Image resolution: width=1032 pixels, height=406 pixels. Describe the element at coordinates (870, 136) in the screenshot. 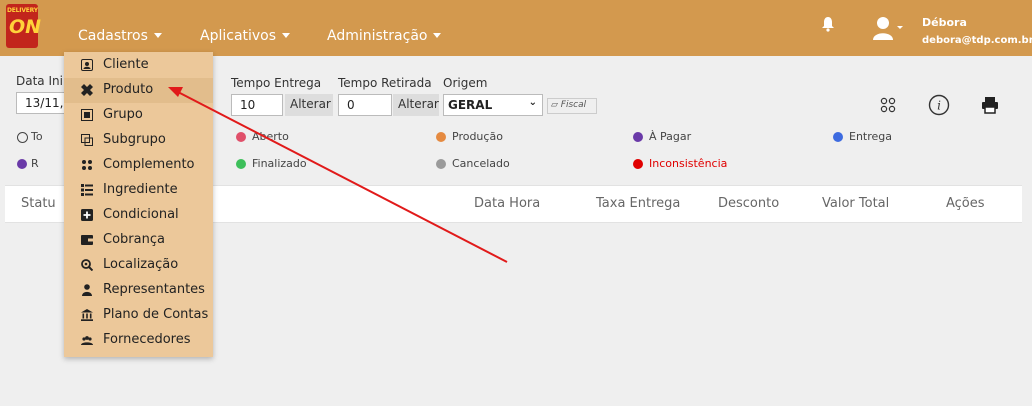

I see `legend-entrega: Entrega` at that location.